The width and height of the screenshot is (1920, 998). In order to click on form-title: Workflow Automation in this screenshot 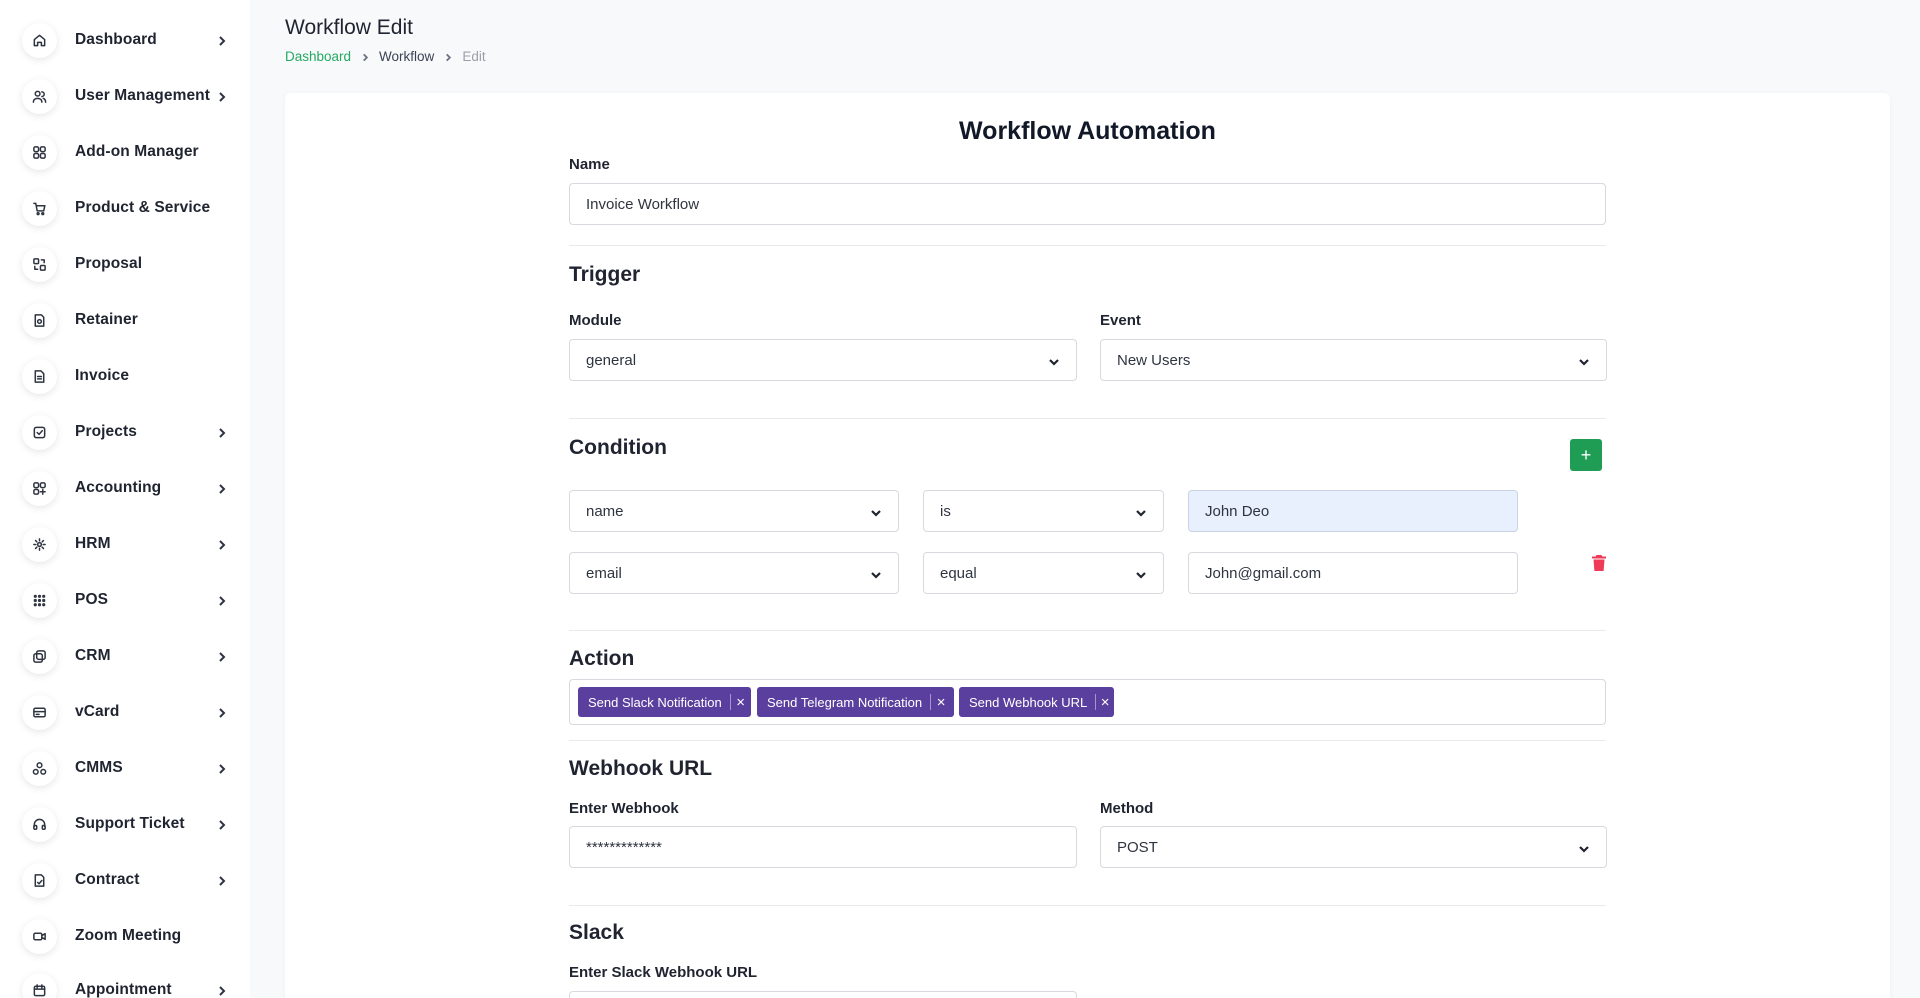, I will do `click(1087, 131)`.